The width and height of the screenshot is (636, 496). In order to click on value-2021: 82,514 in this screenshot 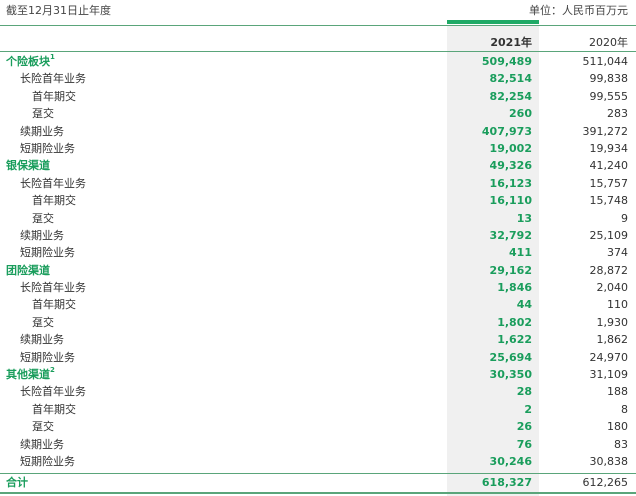, I will do `click(510, 79)`.